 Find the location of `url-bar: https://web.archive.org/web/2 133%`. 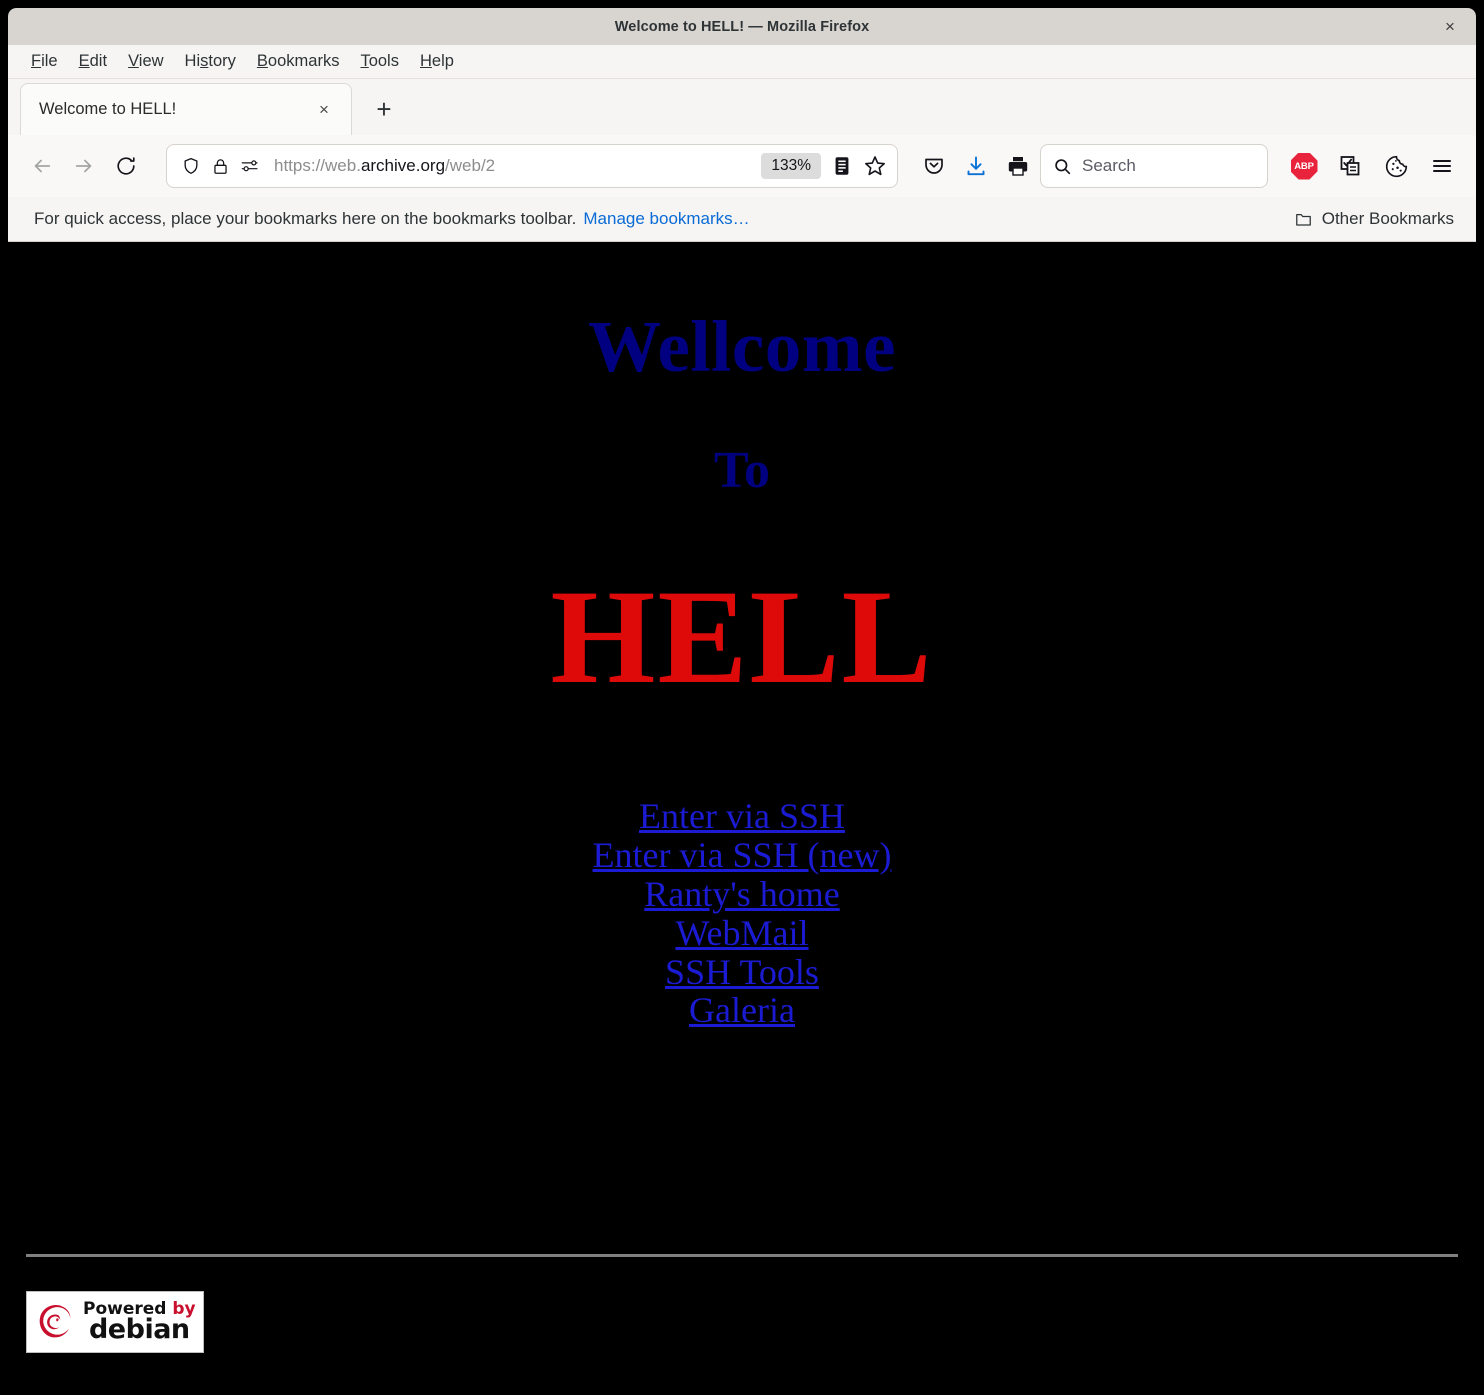

url-bar: https://web.archive.org/web/2 133% is located at coordinates (532, 166).